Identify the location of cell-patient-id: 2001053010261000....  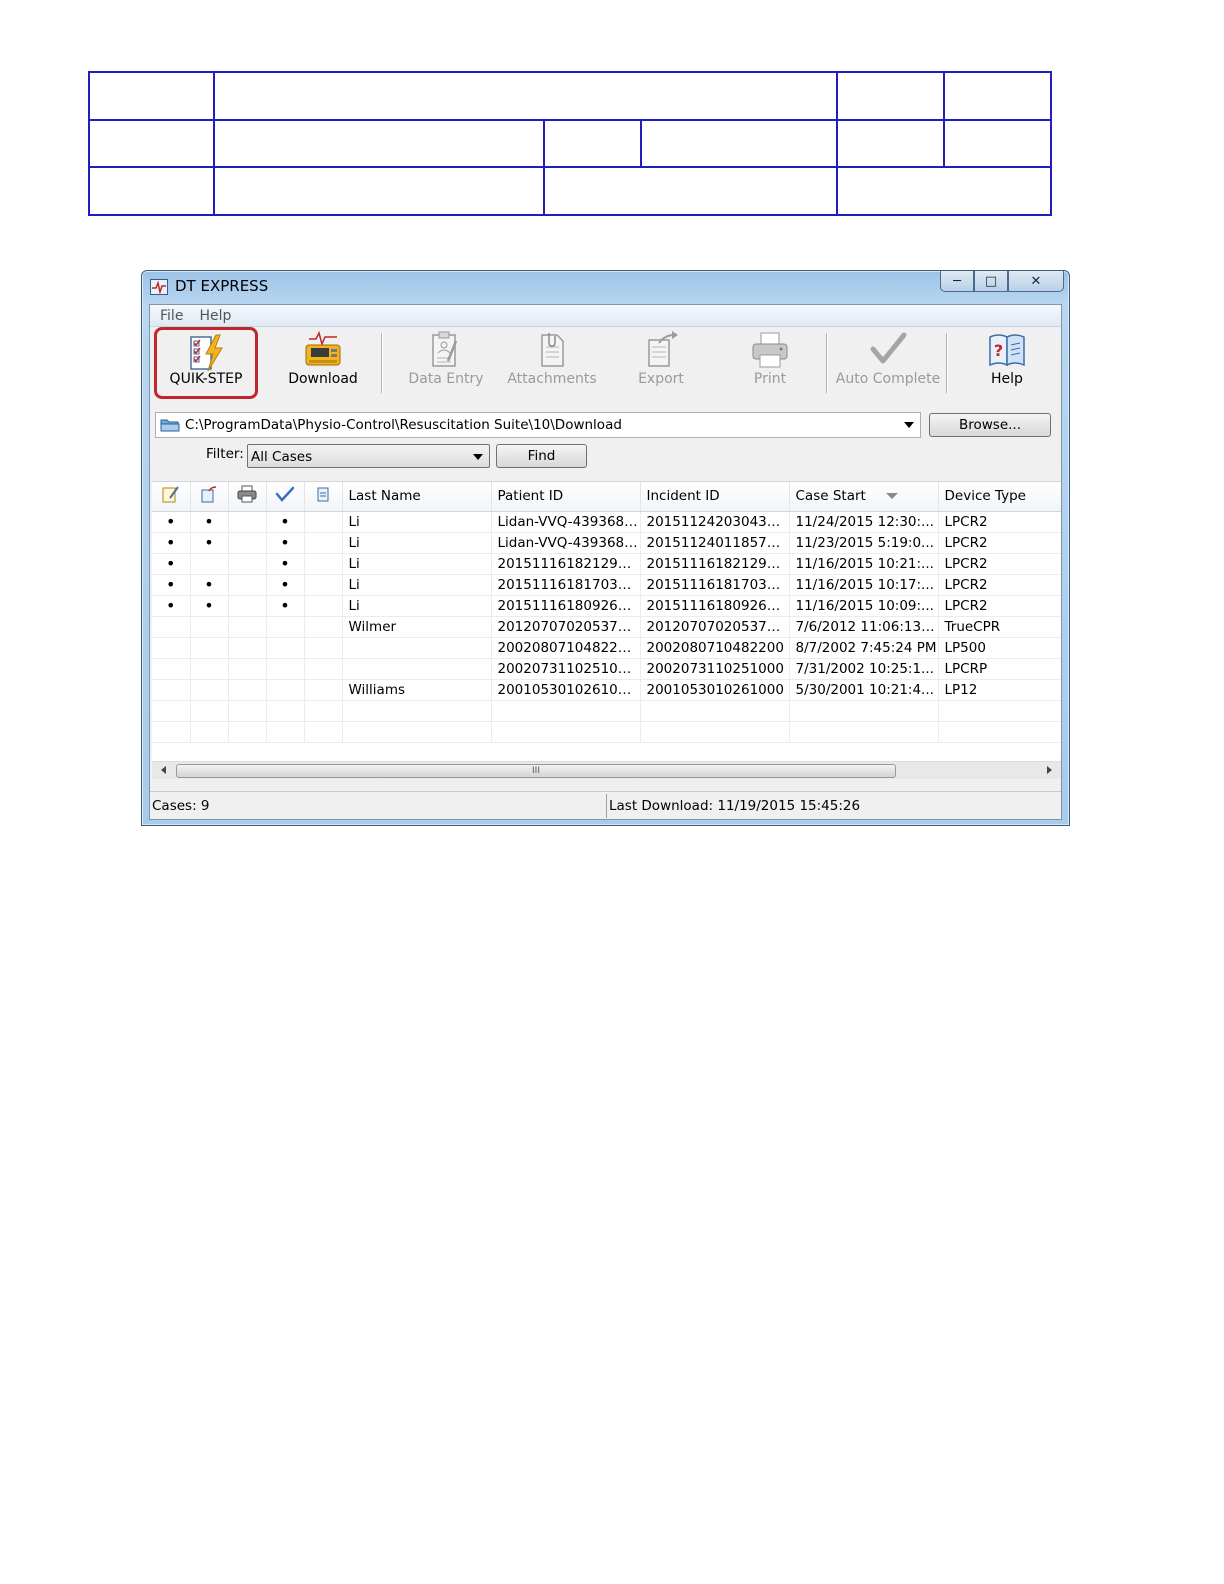
(566, 690).